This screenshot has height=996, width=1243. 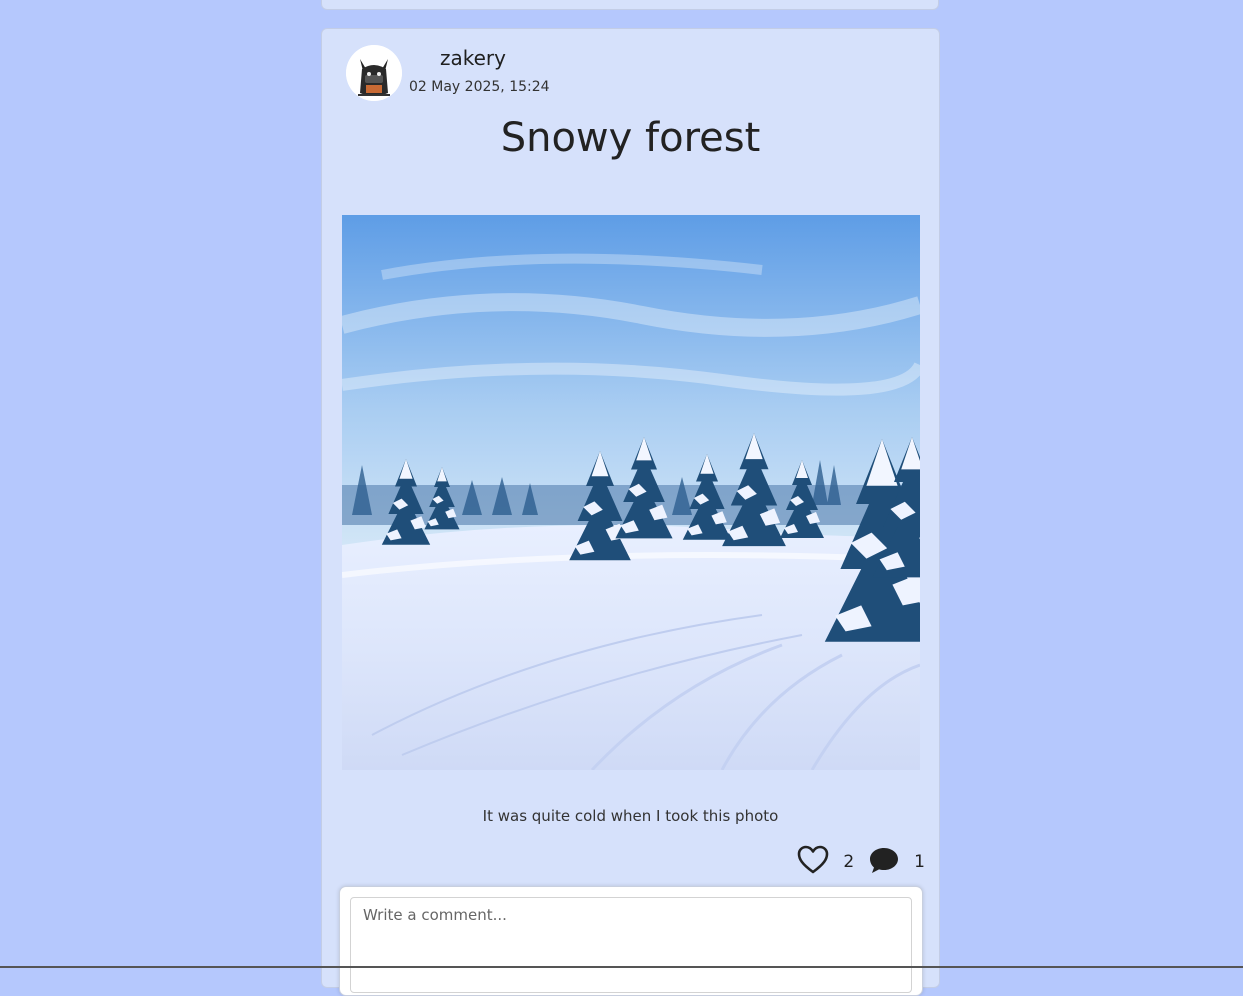 I want to click on post-caption: It was quite cold when I took this photo, so click(x=630, y=816).